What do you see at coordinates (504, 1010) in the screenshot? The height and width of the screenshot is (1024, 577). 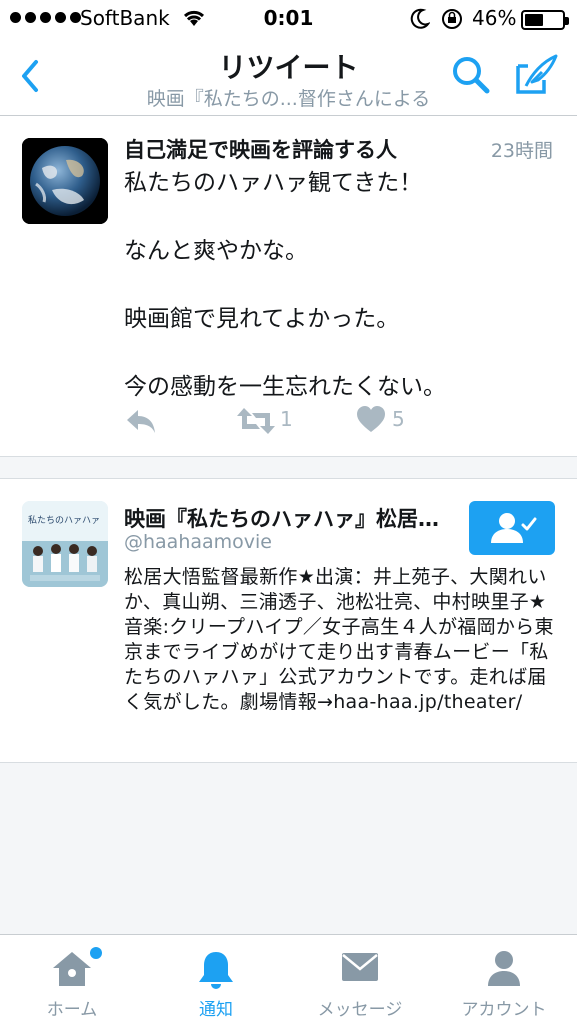 I see `tab-label: アカウント` at bounding box center [504, 1010].